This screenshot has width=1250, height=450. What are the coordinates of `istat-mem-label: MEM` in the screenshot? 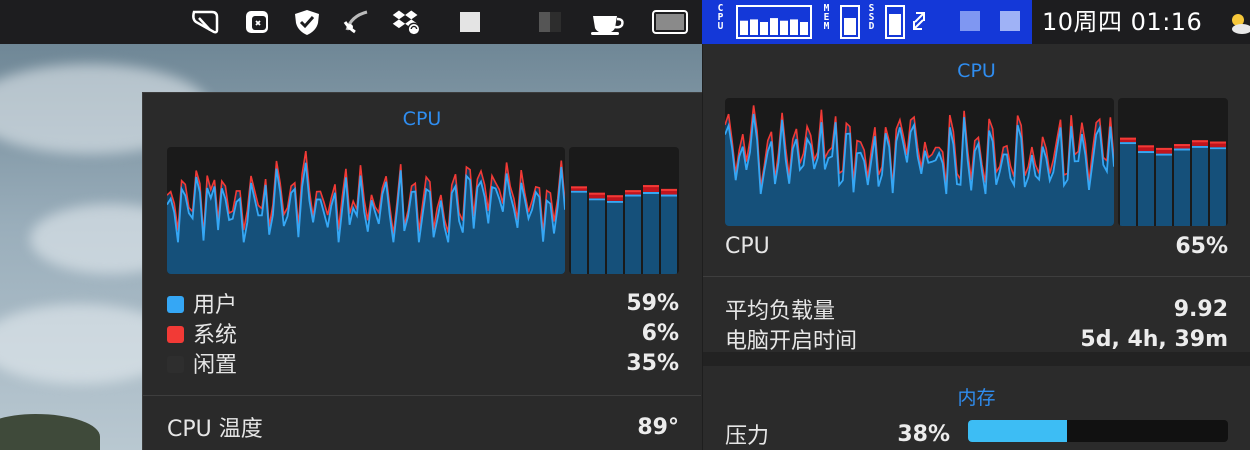 It's located at (826, 16).